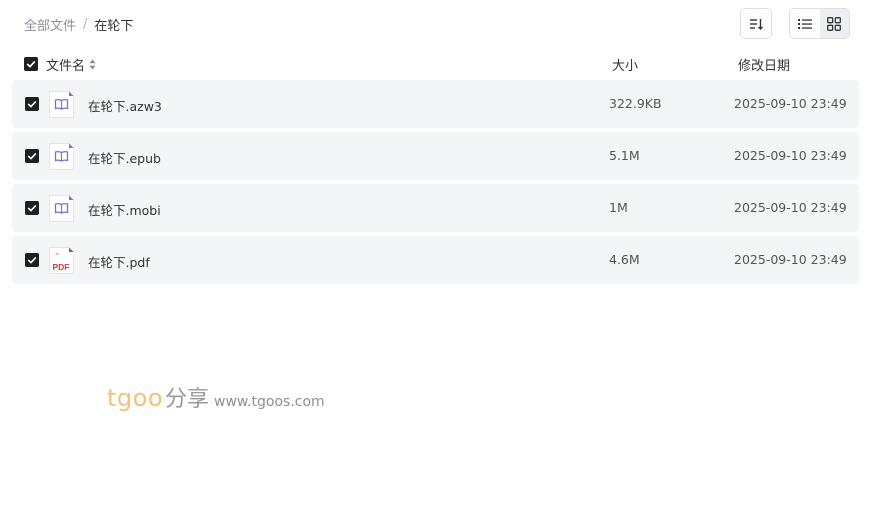 This screenshot has width=874, height=514. I want to click on list-view-icon, so click(804, 23).